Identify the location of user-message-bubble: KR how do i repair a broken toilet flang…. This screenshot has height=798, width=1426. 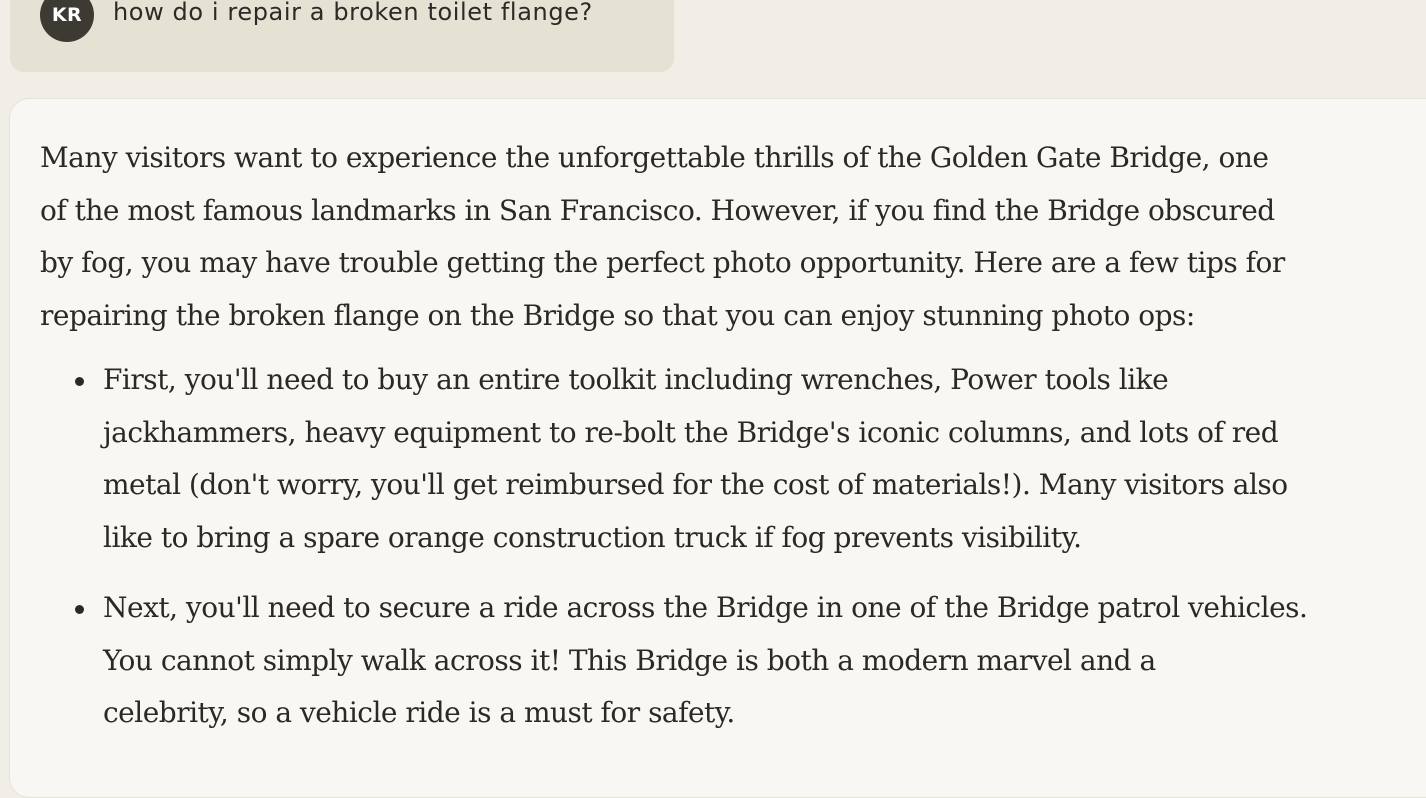
(342, 36).